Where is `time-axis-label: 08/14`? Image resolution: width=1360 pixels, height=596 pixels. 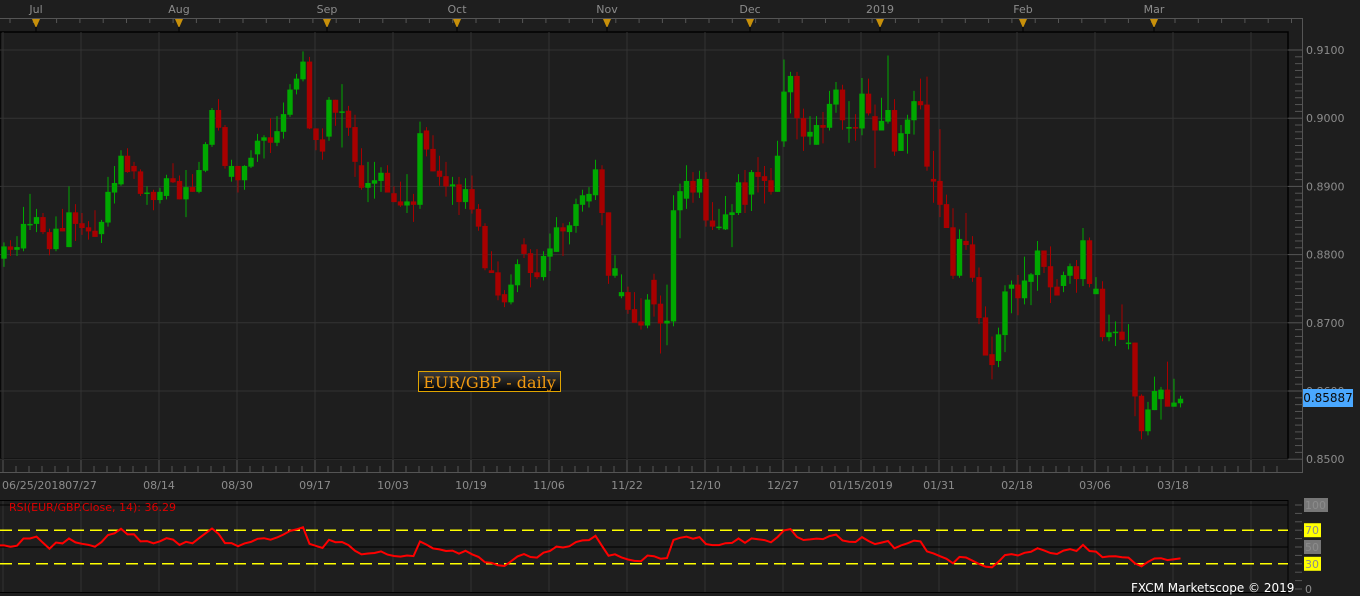 time-axis-label: 08/14 is located at coordinates (159, 485).